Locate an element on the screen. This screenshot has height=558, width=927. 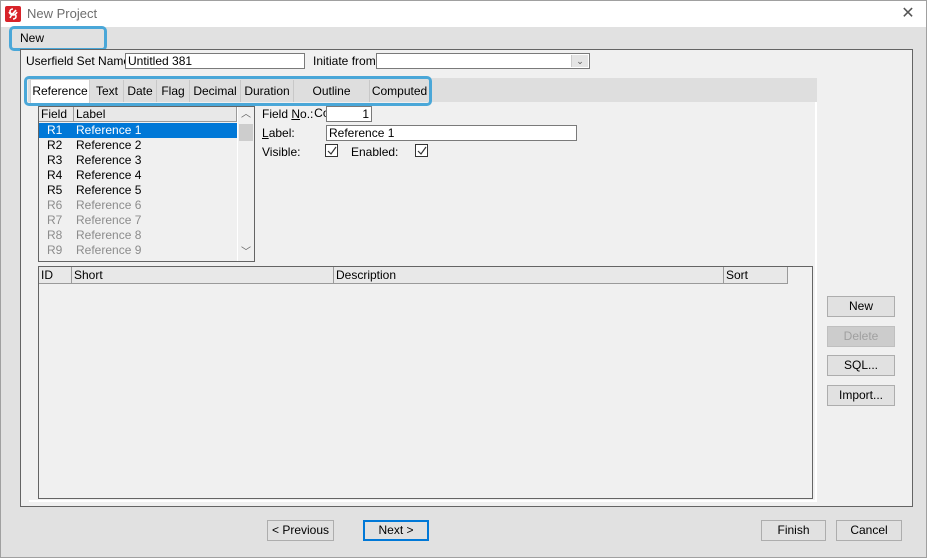
field-no-input: 1 is located at coordinates (349, 114).